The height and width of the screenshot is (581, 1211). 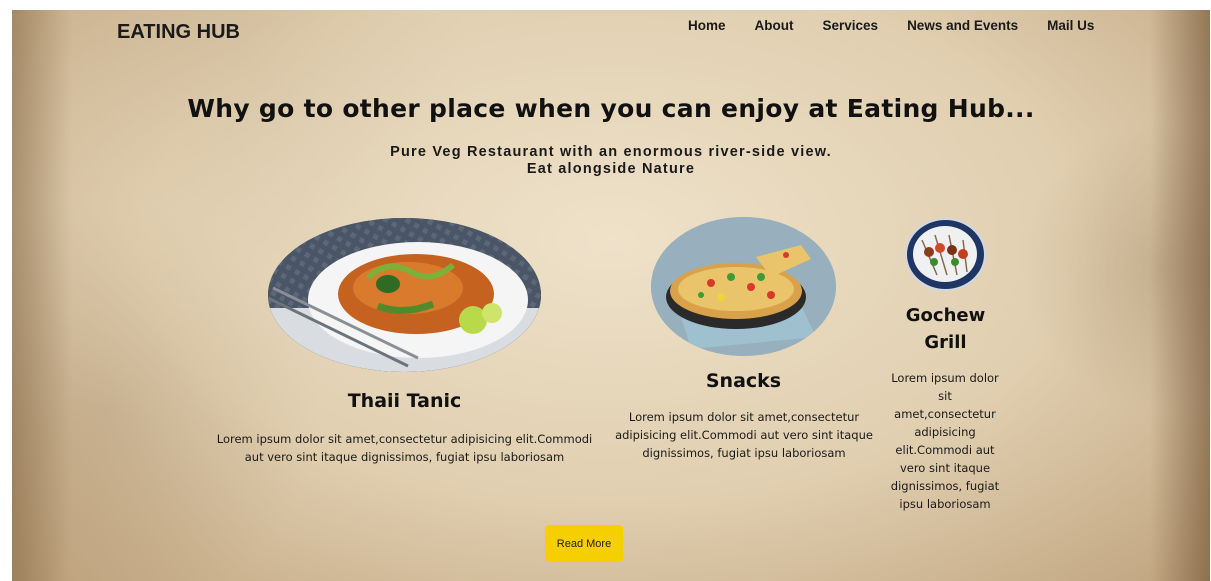 What do you see at coordinates (1070, 25) in the screenshot?
I see `nav-mail-us: Mail Us` at bounding box center [1070, 25].